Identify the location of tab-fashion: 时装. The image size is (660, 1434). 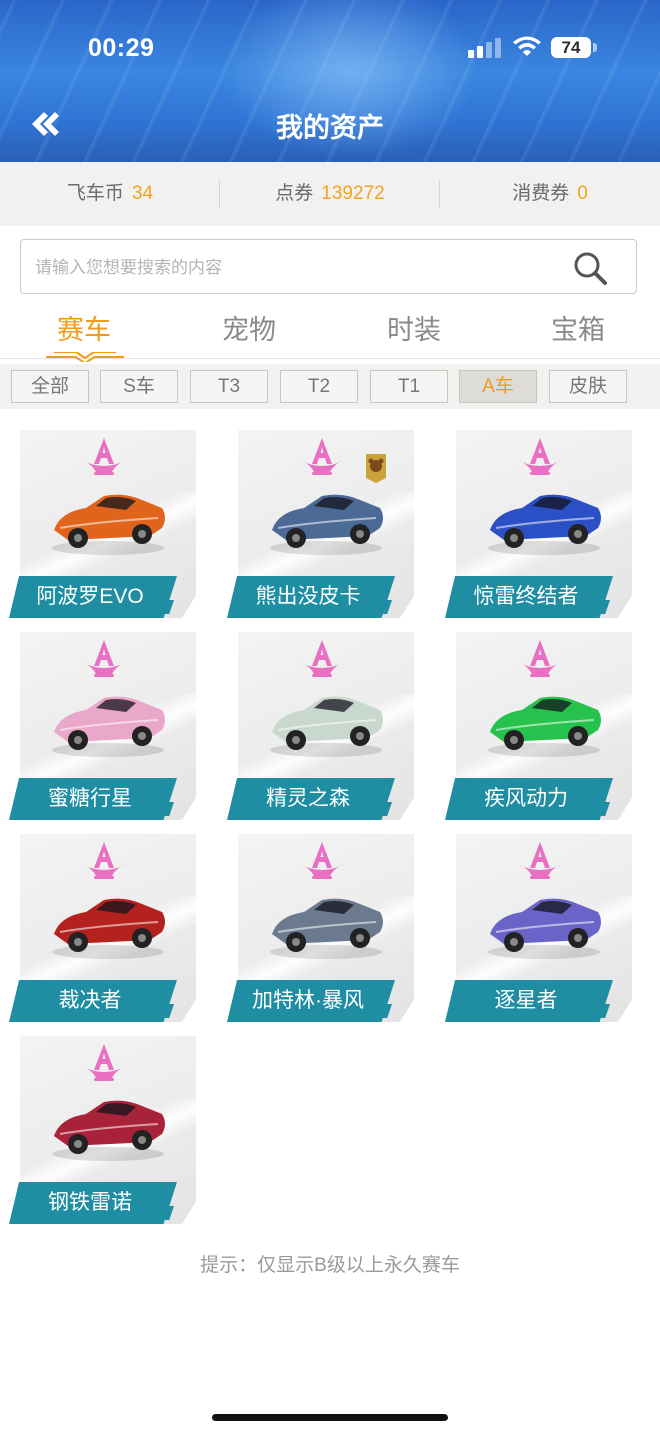
(414, 327).